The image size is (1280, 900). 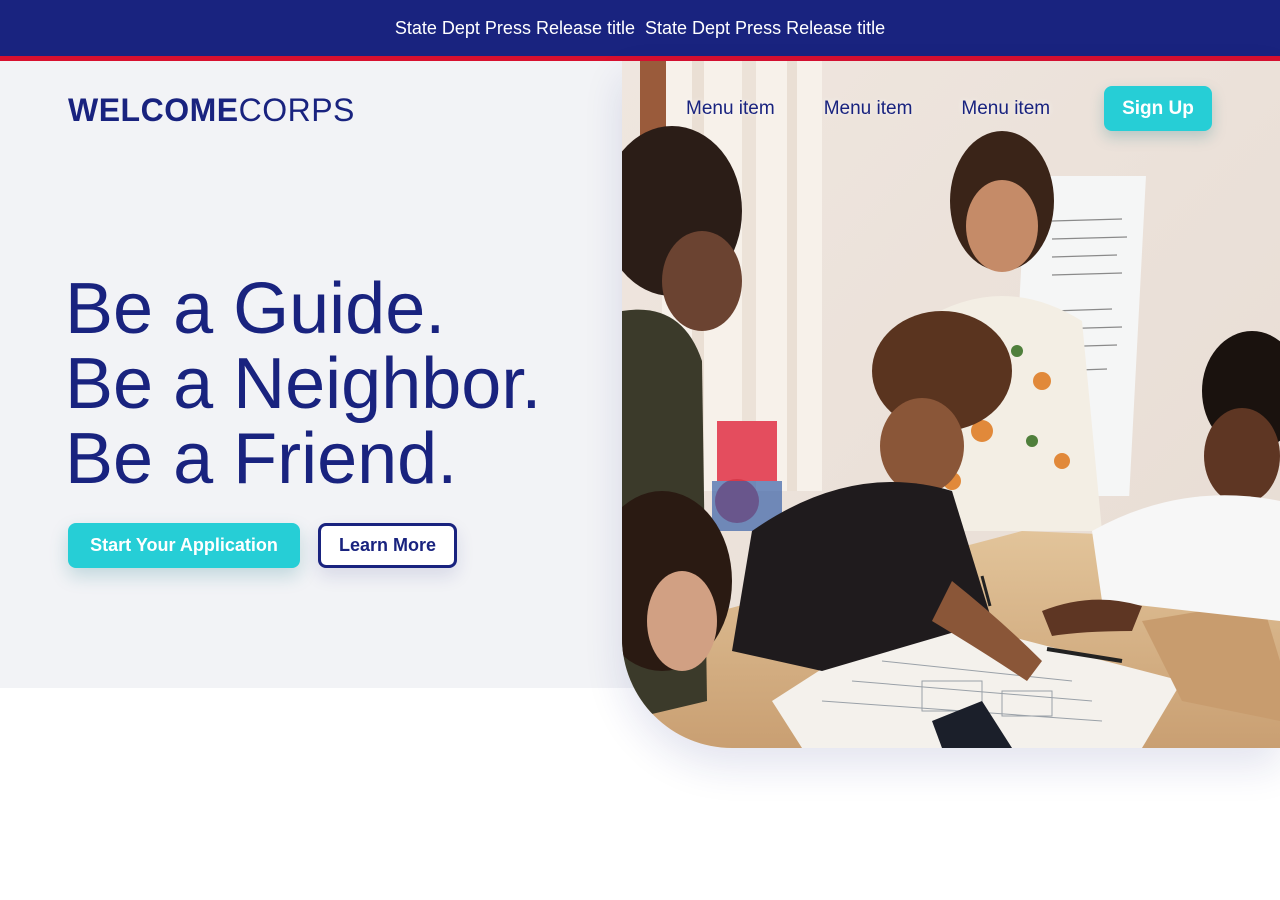 What do you see at coordinates (868, 109) in the screenshot?
I see `nav-menu-item-2: Menu item` at bounding box center [868, 109].